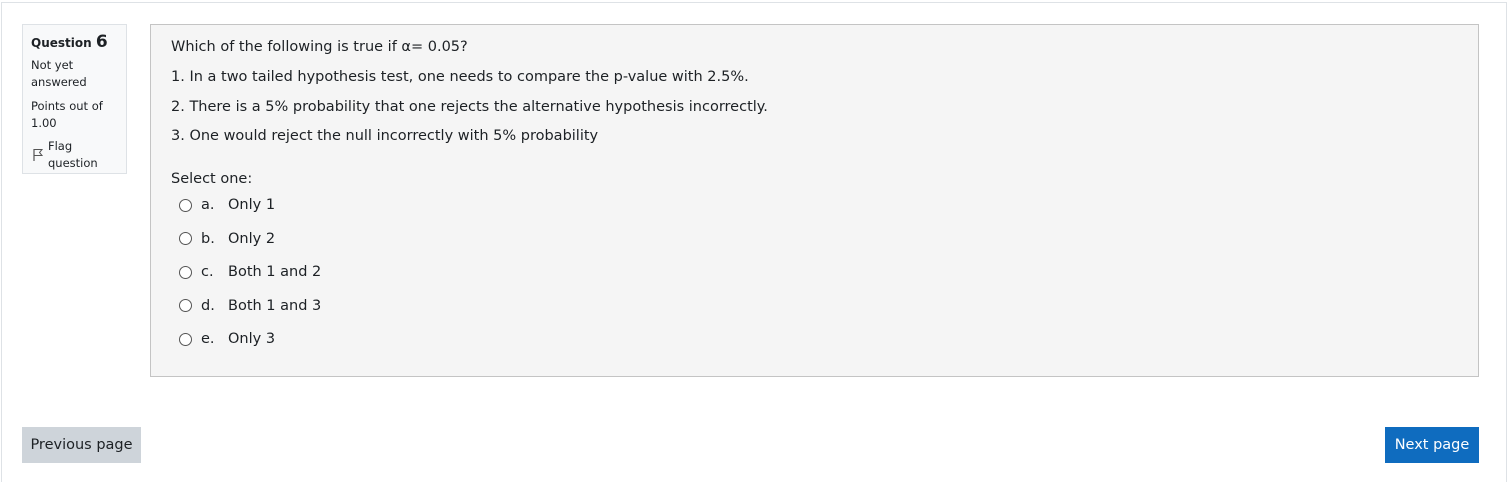 The width and height of the screenshot is (1510, 483). I want to click on option-letter: d., so click(208, 305).